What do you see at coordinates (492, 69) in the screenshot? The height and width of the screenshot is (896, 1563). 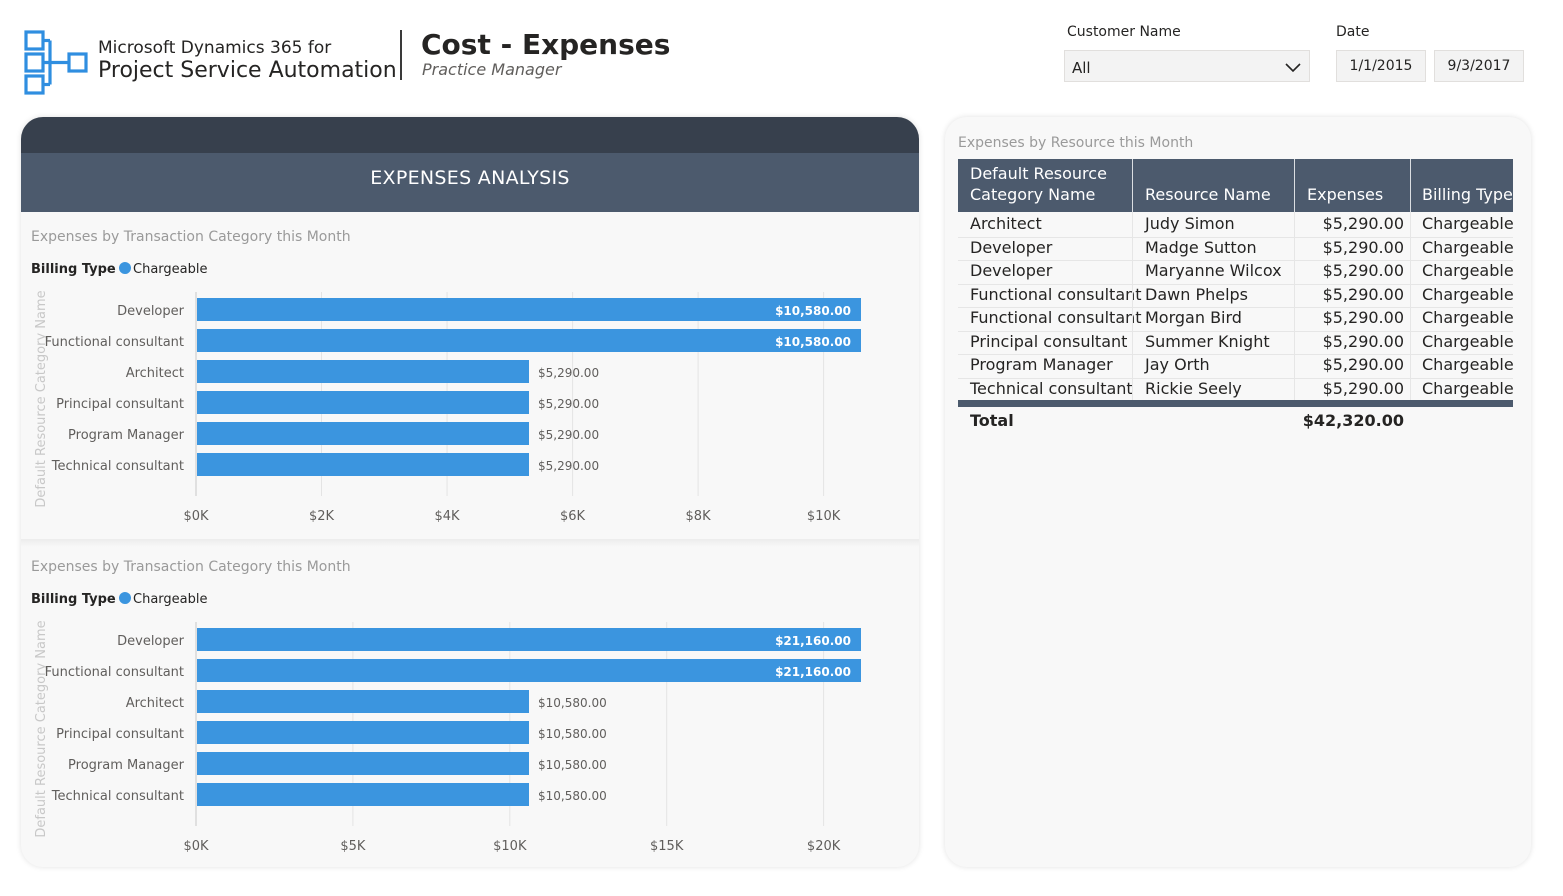 I see `page-subtitle: Practice Manager` at bounding box center [492, 69].